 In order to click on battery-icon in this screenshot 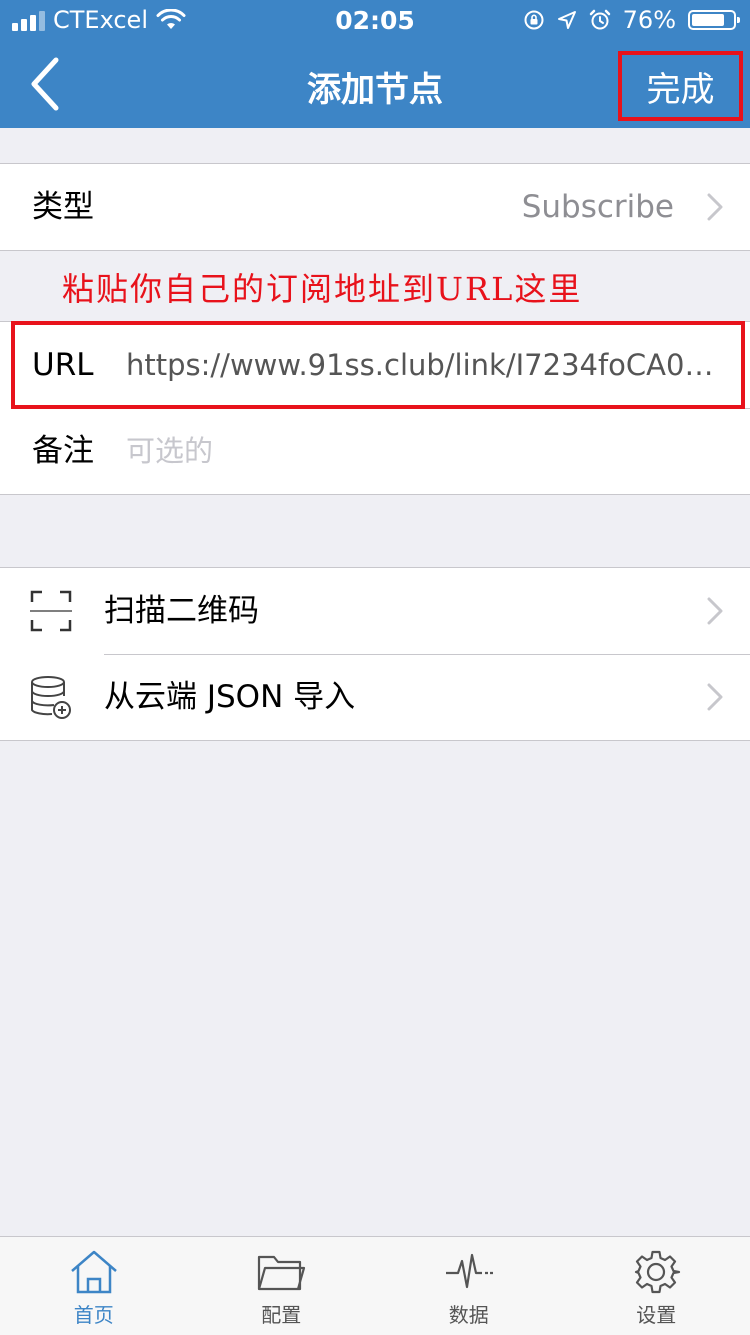, I will do `click(712, 20)`.